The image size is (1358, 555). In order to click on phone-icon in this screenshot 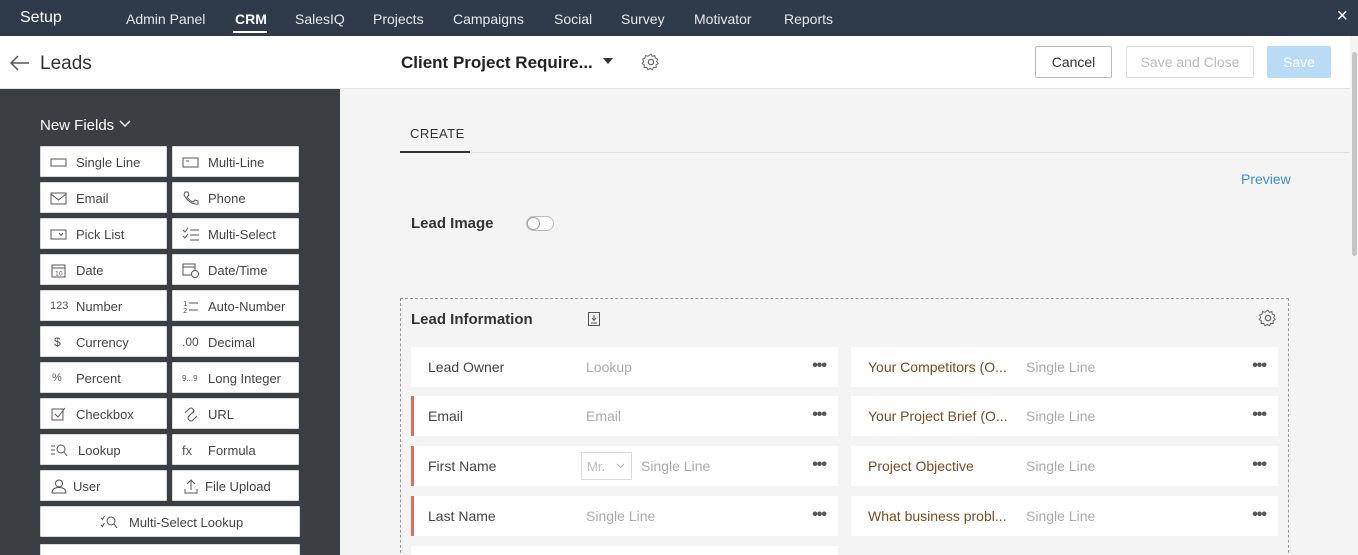, I will do `click(191, 198)`.